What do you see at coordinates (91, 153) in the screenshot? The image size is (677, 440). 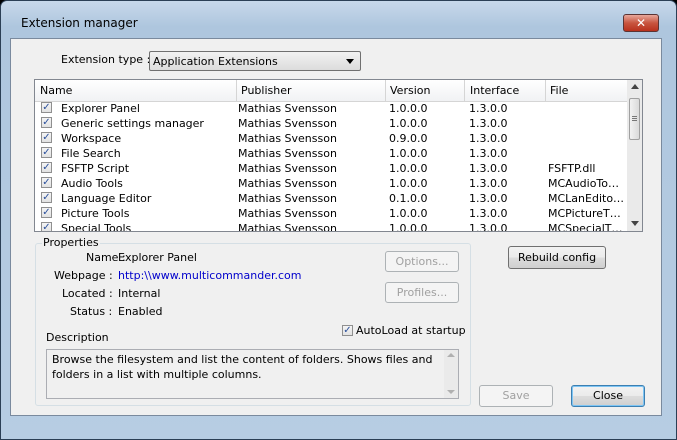 I see `cell-name: File Search` at bounding box center [91, 153].